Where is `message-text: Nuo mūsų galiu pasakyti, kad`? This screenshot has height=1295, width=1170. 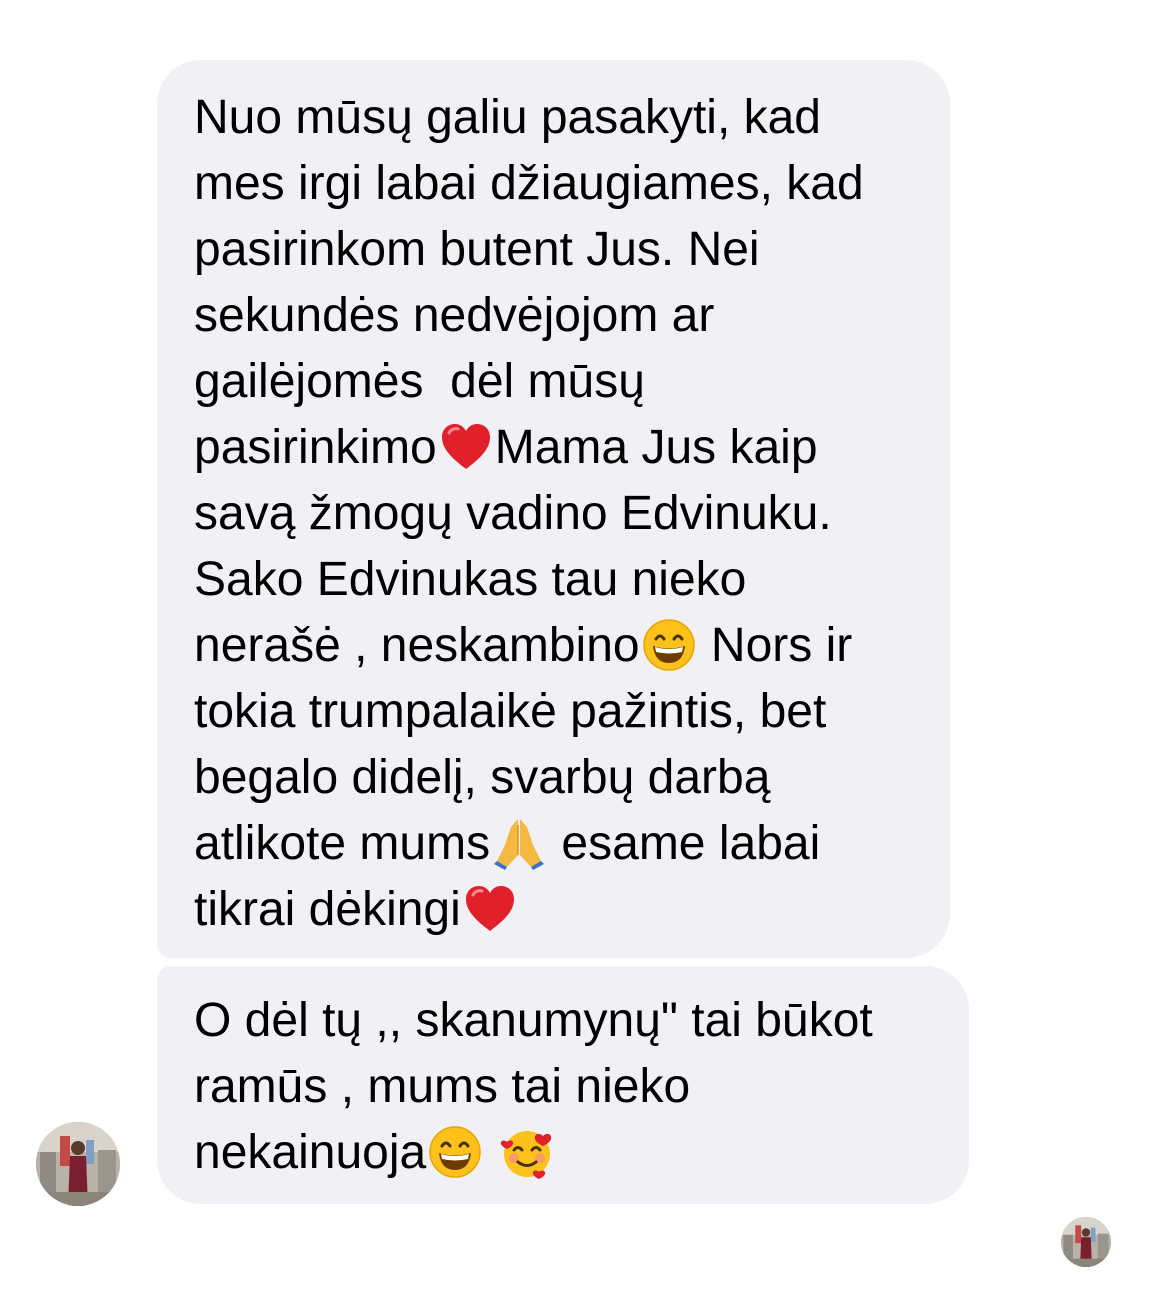
message-text: Nuo mūsų galiu pasakyti, kad is located at coordinates (507, 117).